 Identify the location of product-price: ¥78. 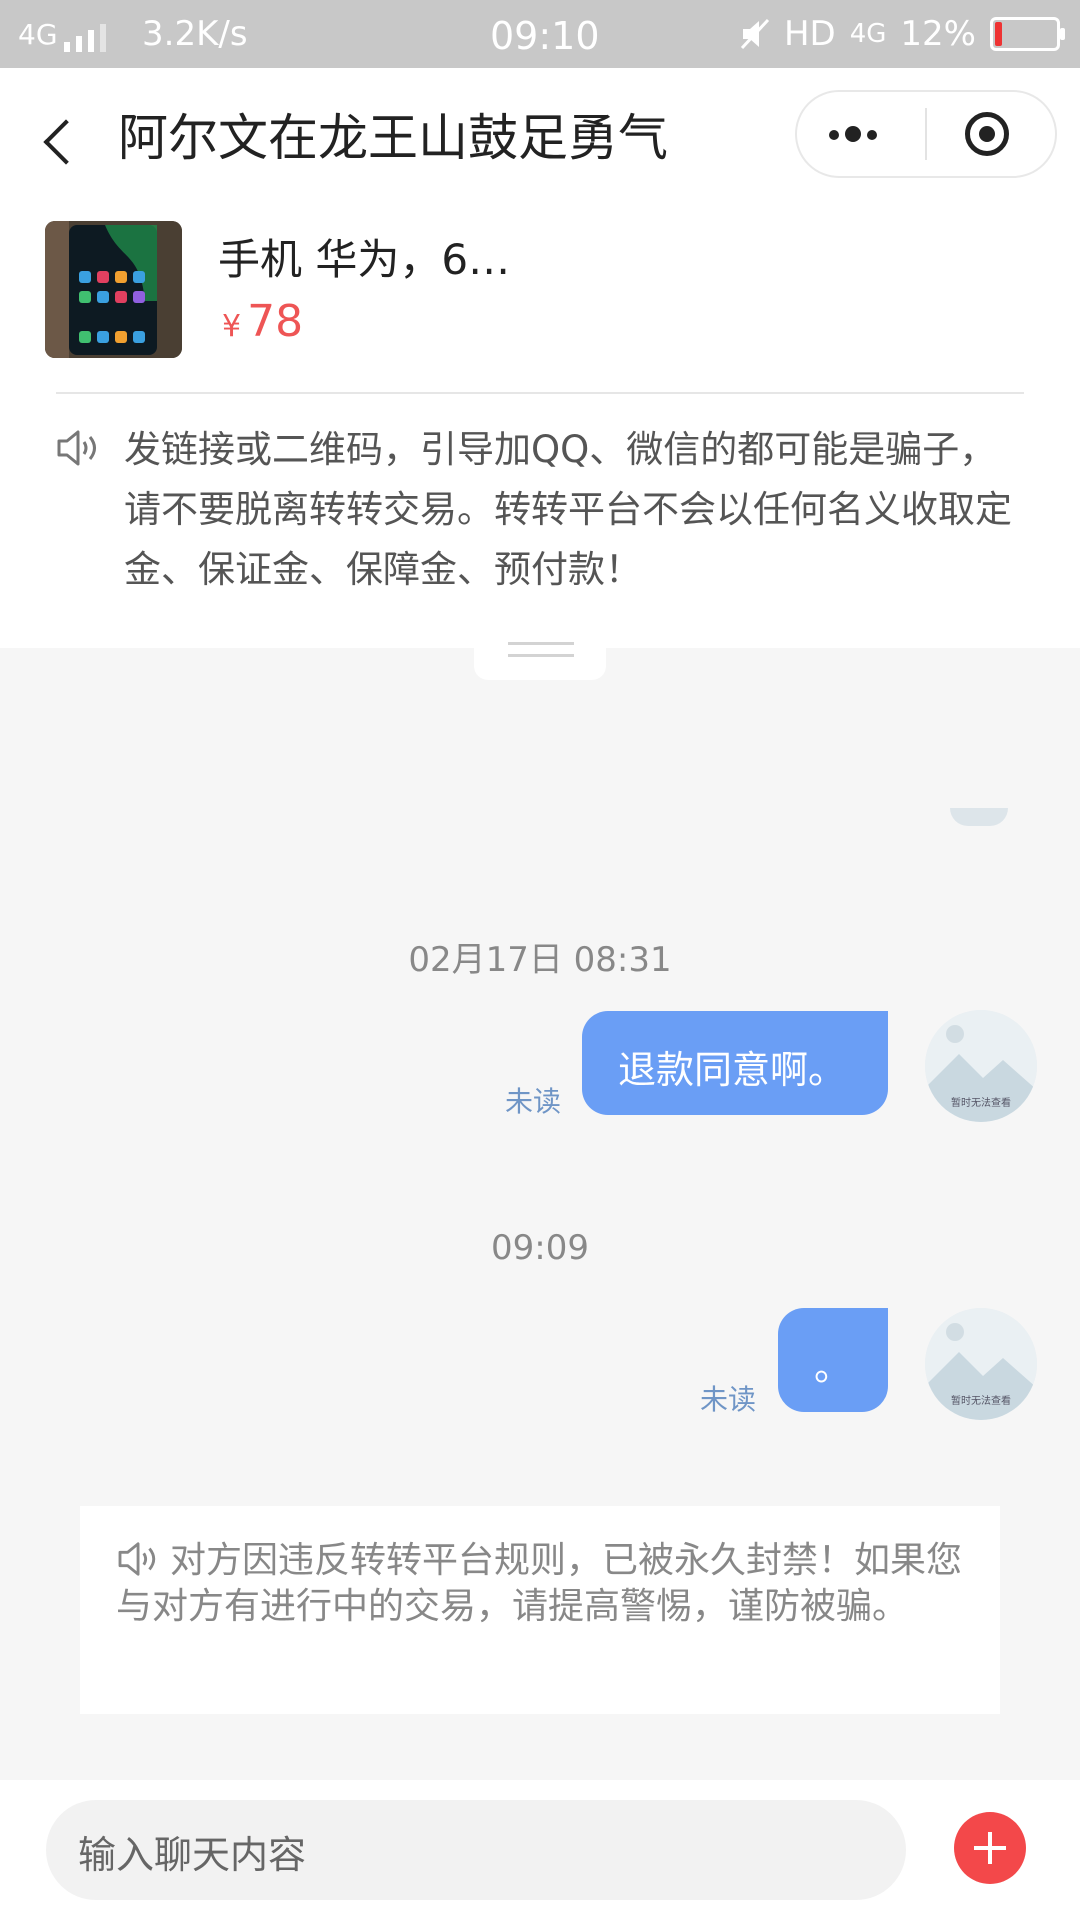
(262, 321).